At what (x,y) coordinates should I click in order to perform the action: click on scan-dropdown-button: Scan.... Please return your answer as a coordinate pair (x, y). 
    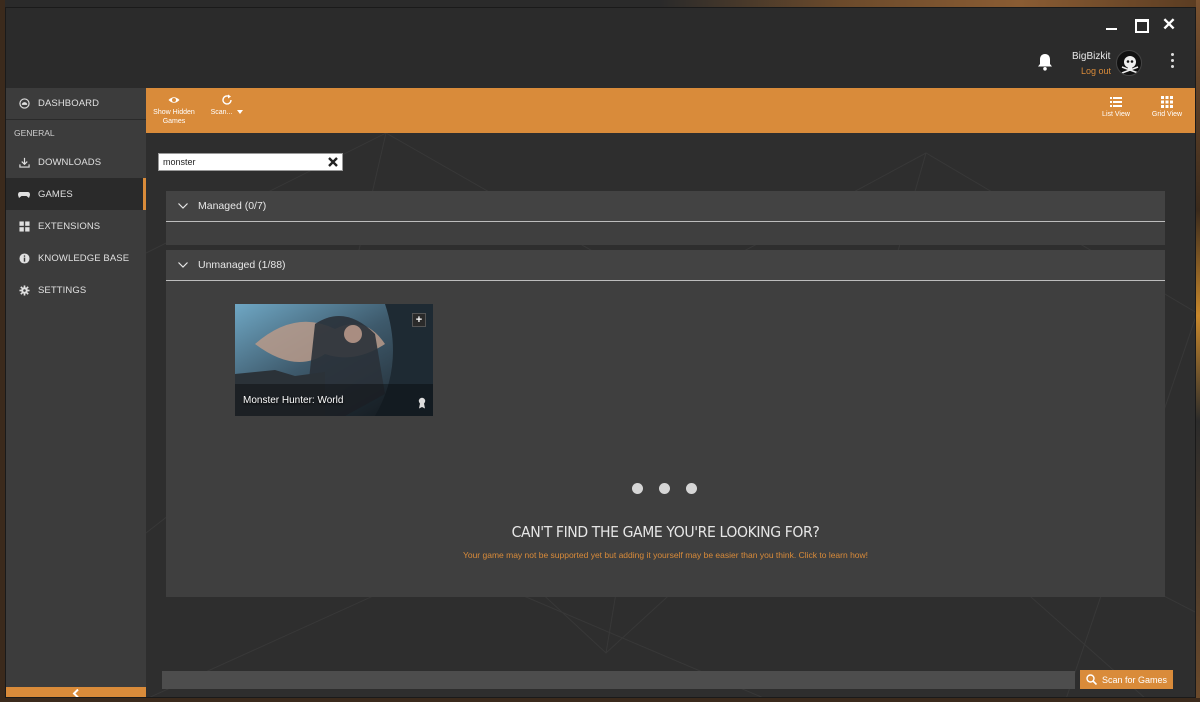
    Looking at the image, I should click on (227, 105).